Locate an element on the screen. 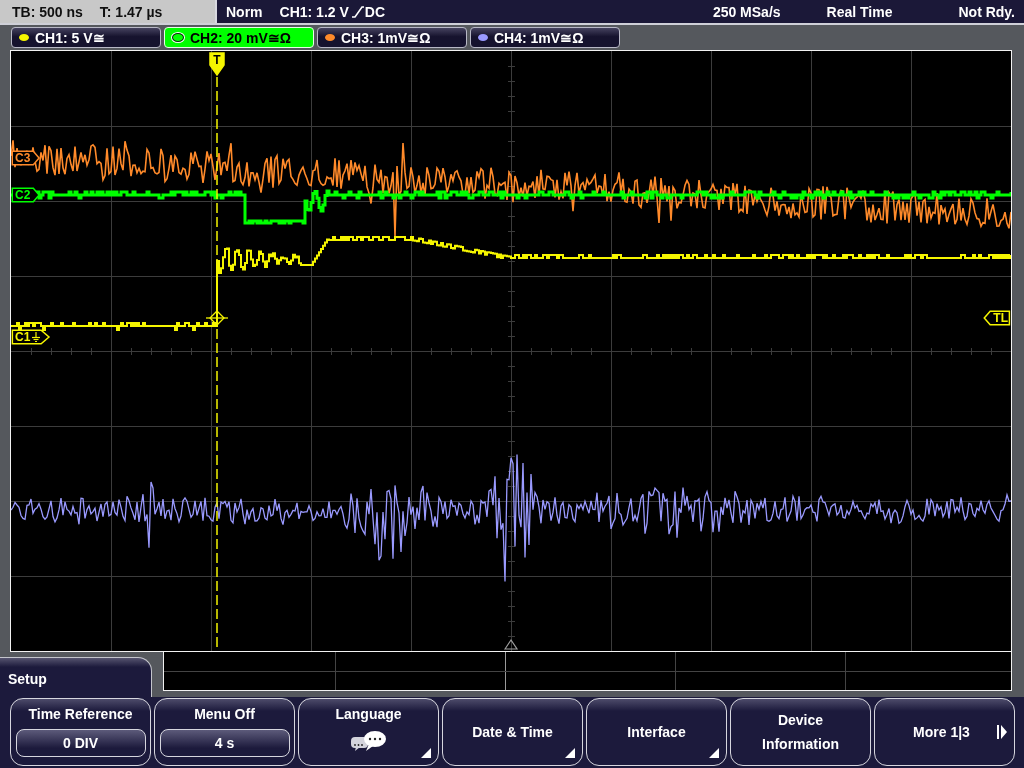  channel-tab: CH1: 5 V≅ is located at coordinates (86, 37).